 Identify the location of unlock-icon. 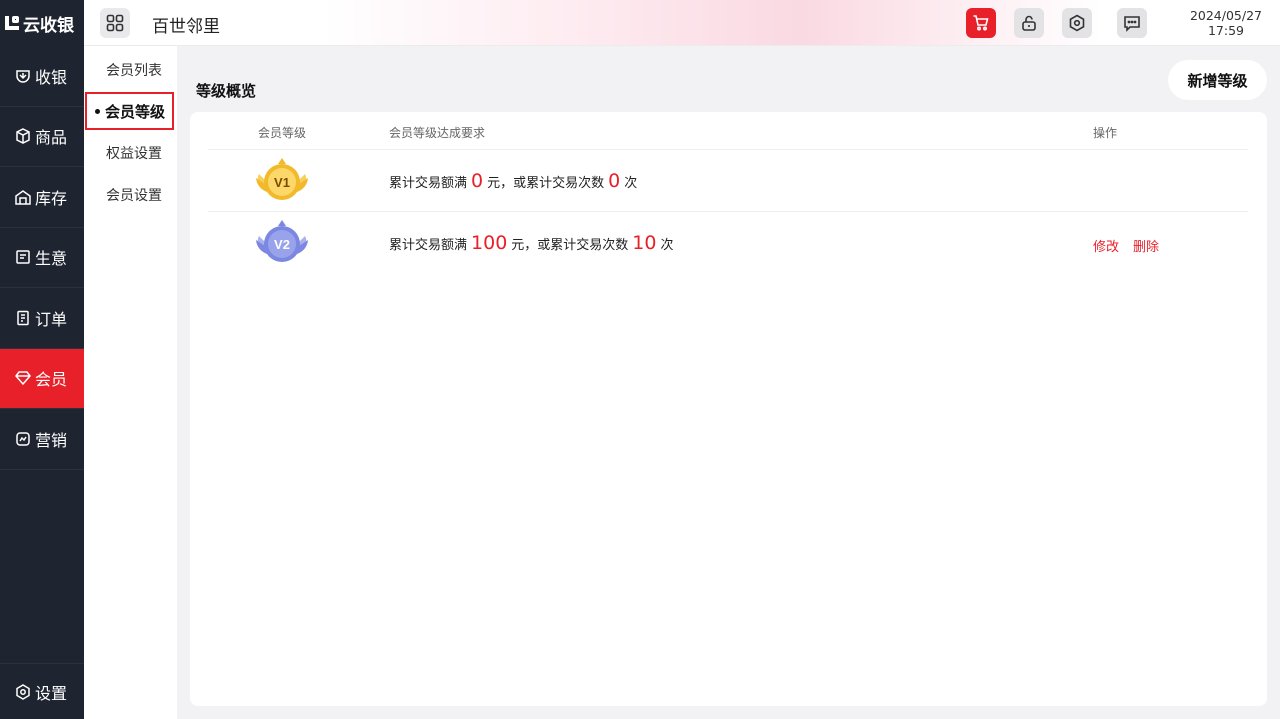
(1029, 23).